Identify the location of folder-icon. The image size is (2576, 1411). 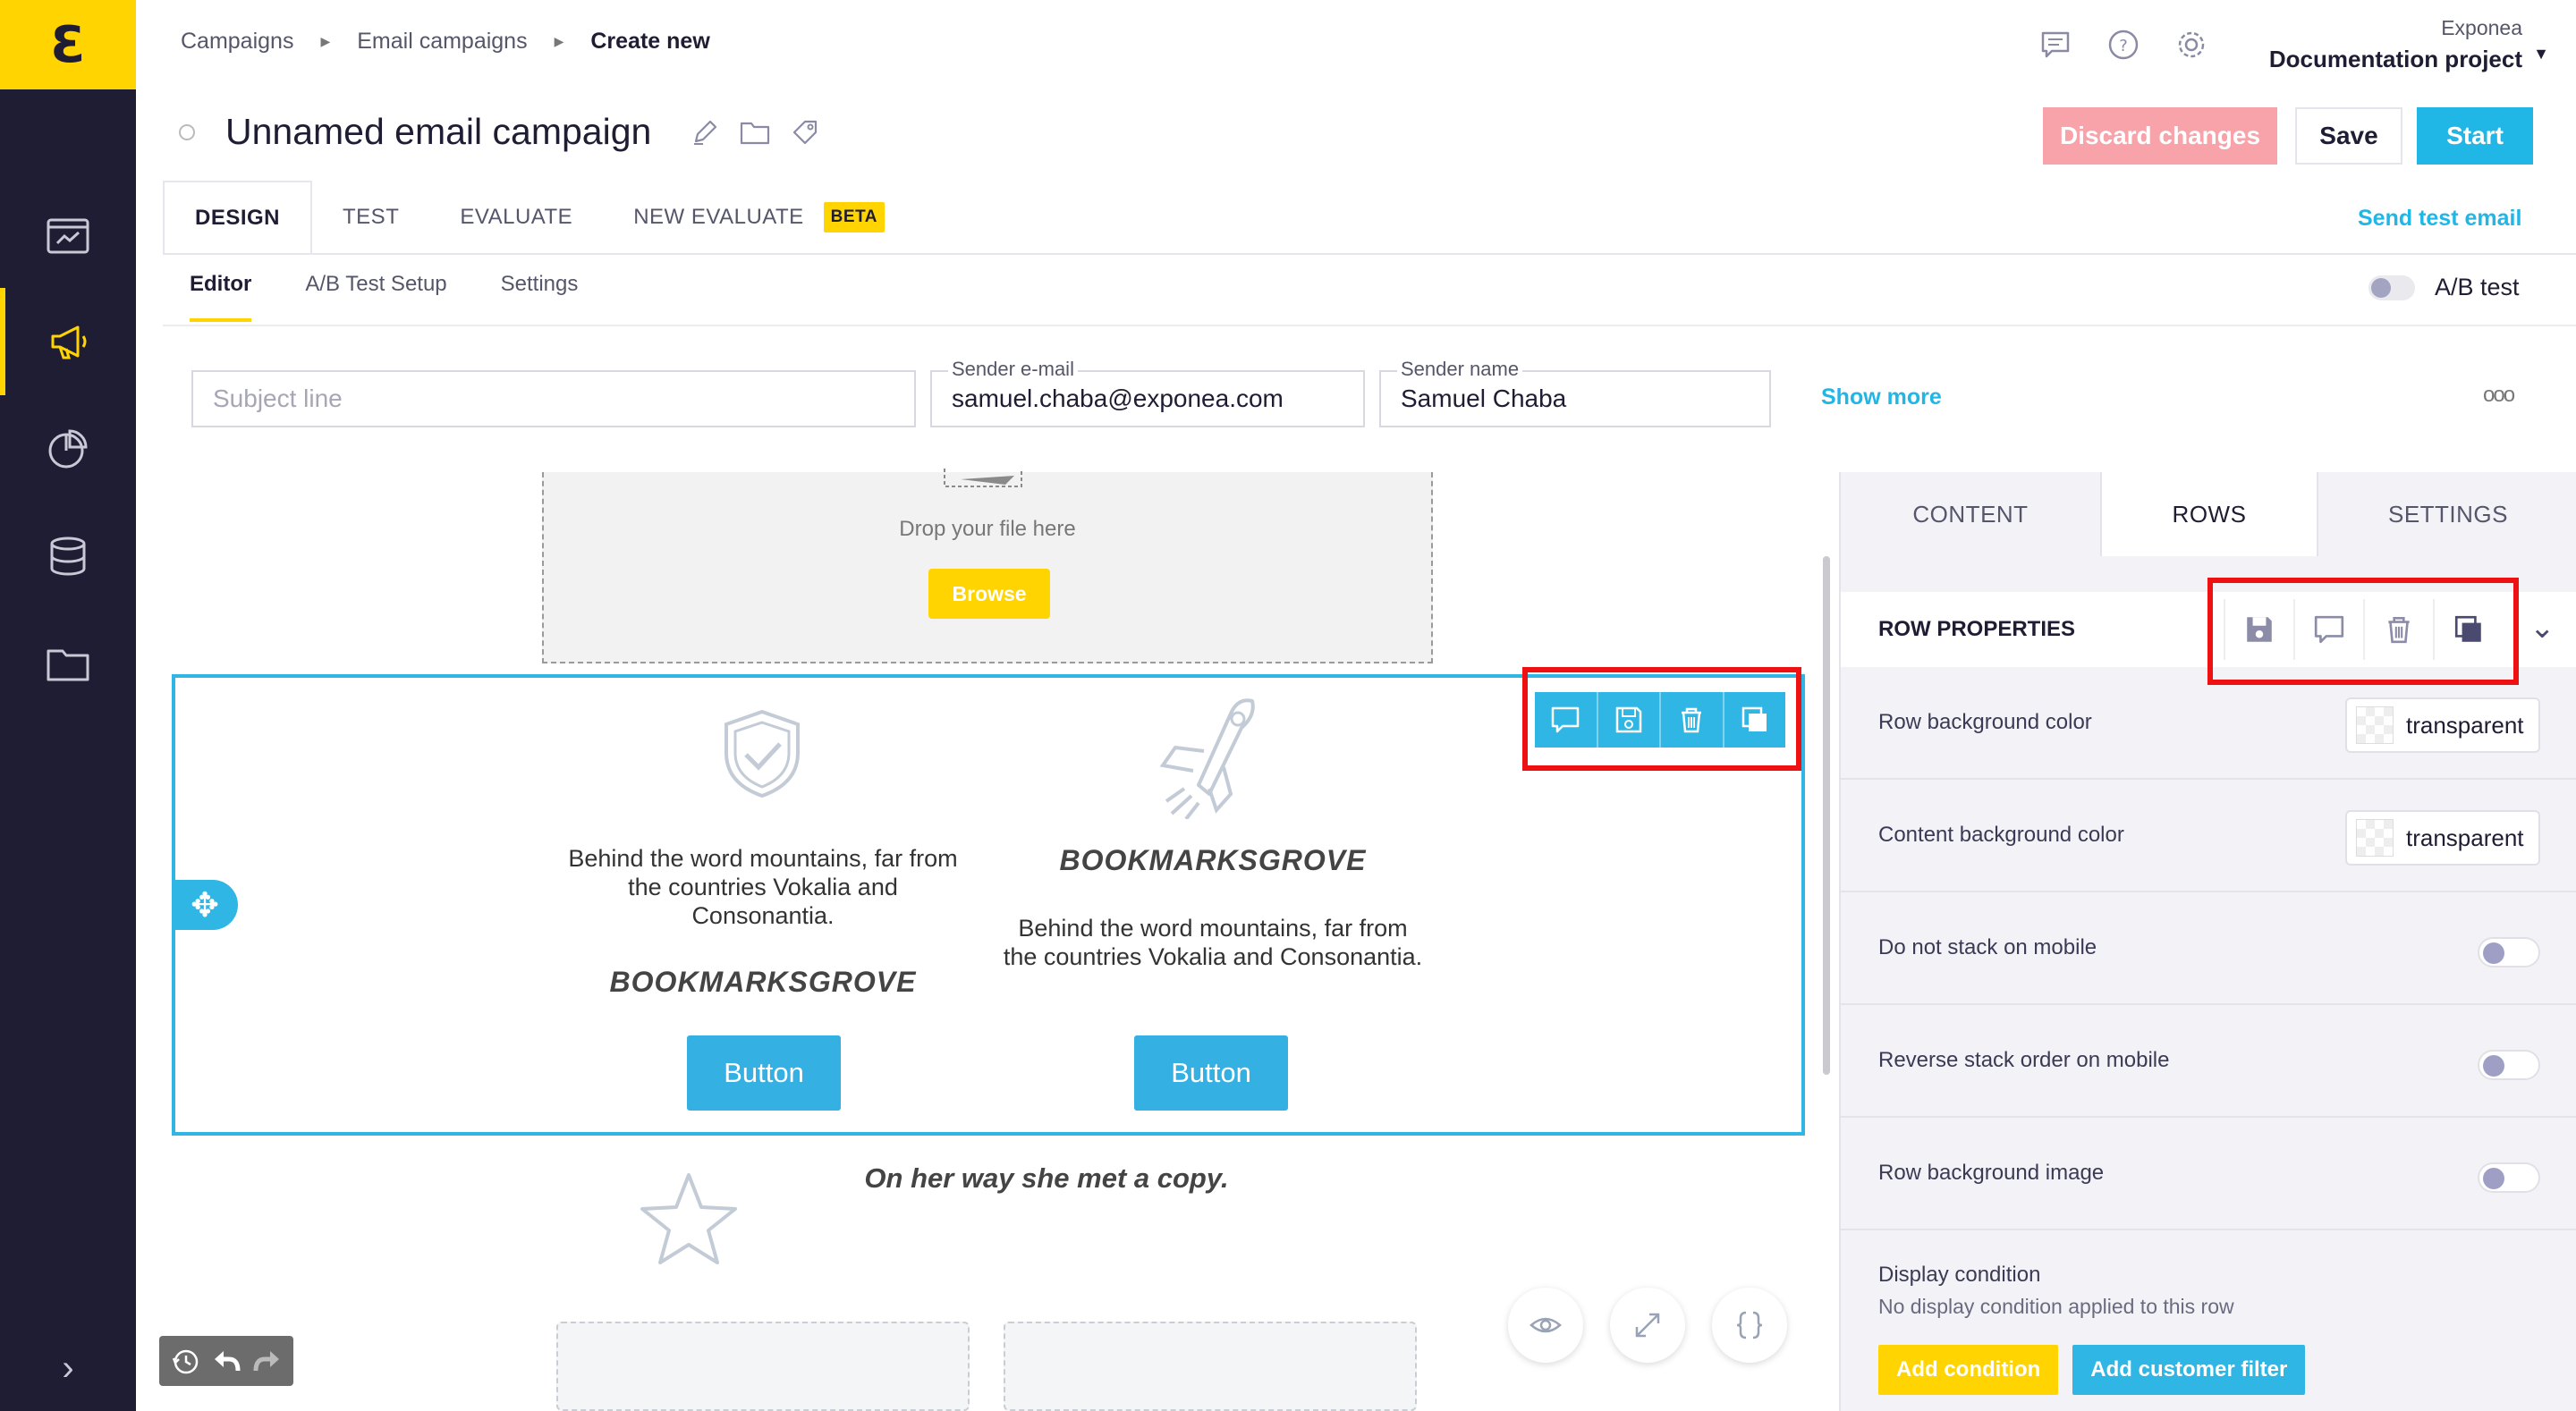
(755, 132).